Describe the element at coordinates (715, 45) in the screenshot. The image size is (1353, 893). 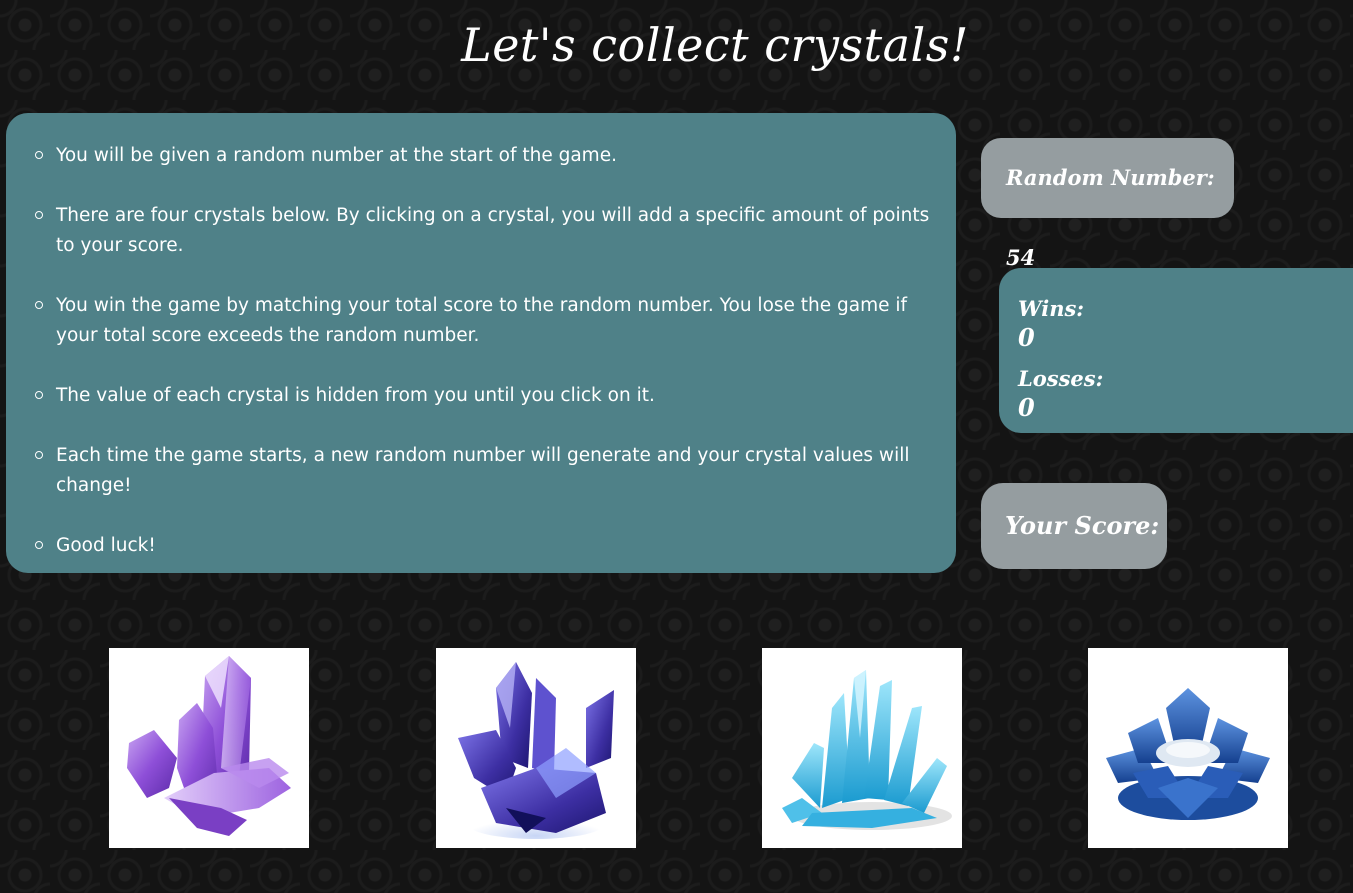
I see `page-title: Let's collect crystals!` at that location.